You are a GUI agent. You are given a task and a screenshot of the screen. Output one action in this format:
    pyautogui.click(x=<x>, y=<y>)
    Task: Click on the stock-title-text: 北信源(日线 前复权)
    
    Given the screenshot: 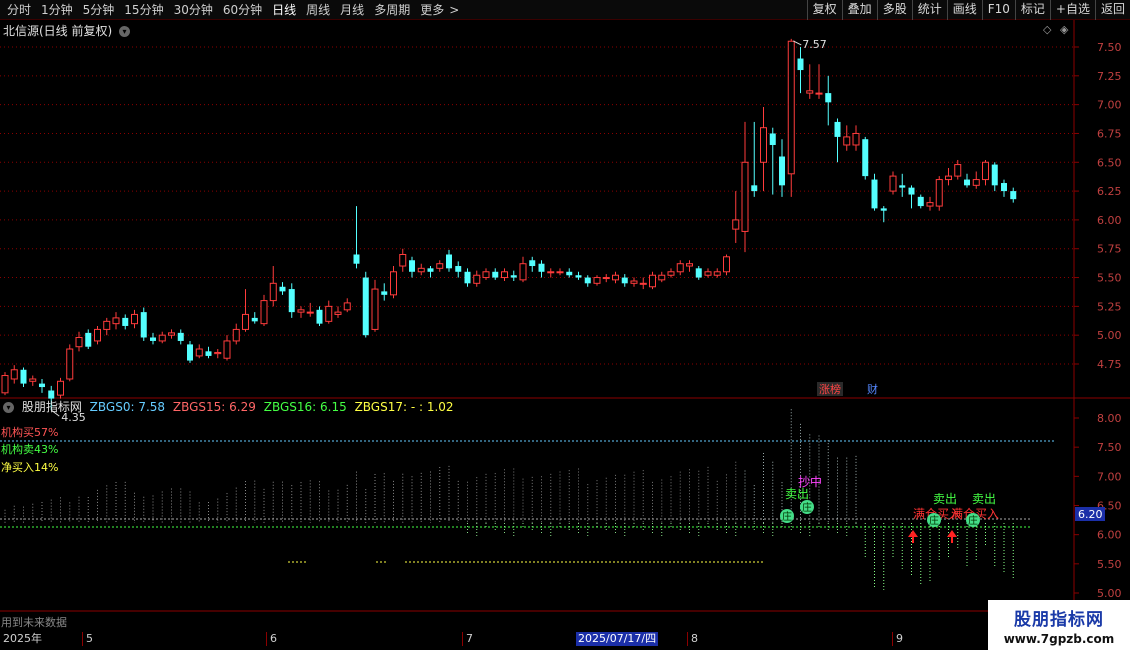 What is the action you would take?
    pyautogui.click(x=58, y=31)
    